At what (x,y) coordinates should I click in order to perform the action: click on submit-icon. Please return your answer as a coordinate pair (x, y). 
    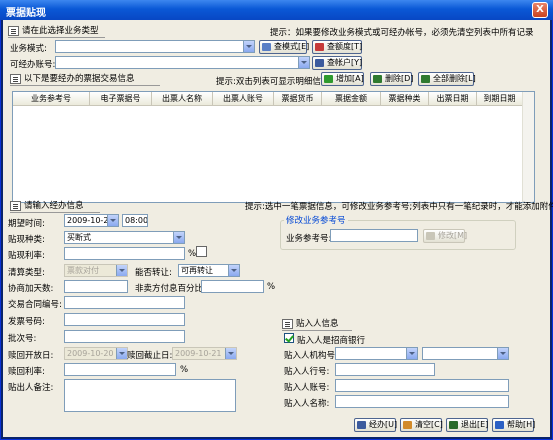
    Looking at the image, I should click on (361, 425).